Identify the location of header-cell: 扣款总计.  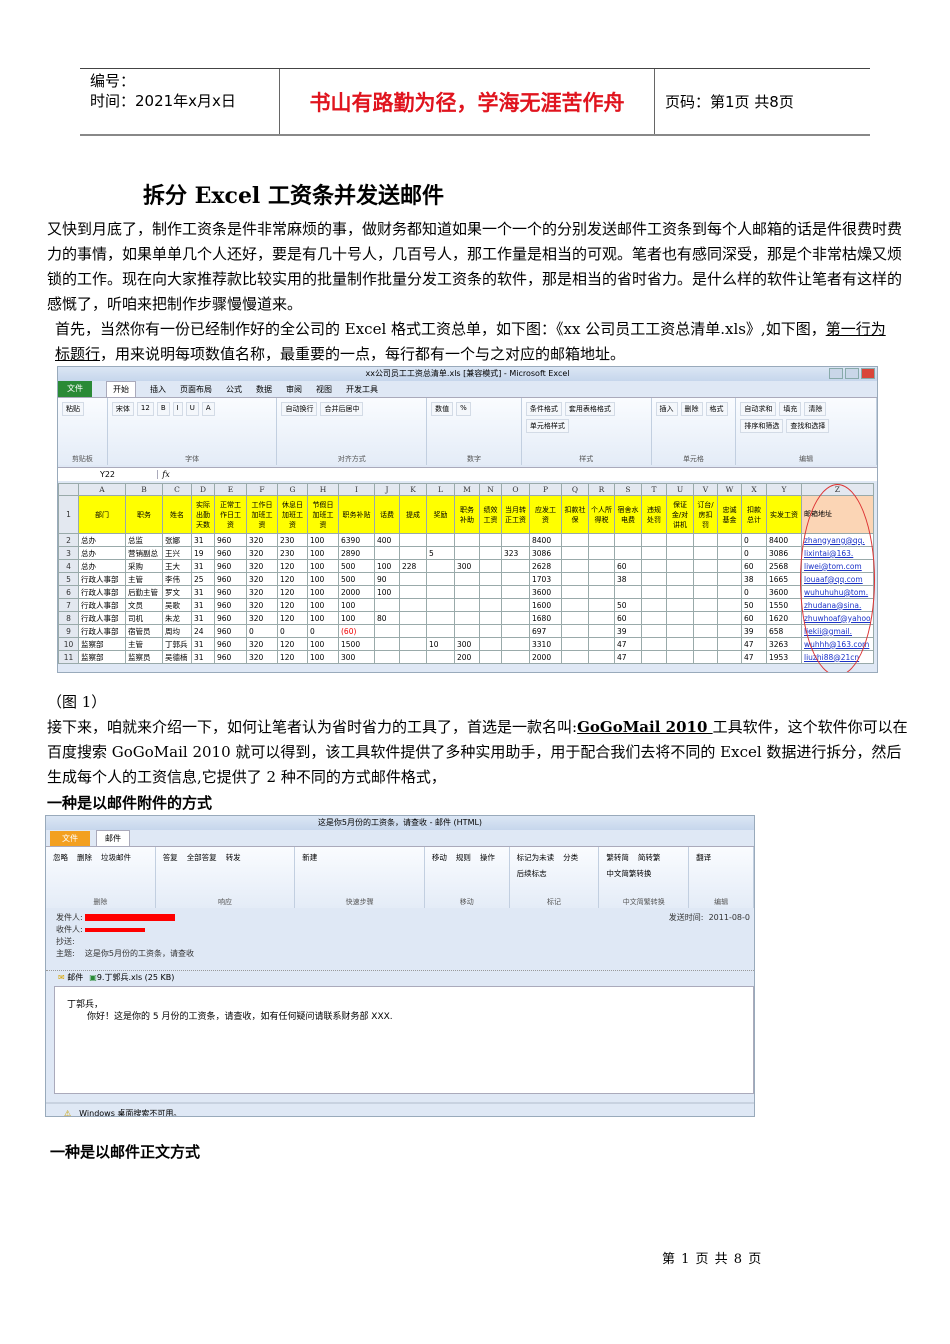
(754, 514).